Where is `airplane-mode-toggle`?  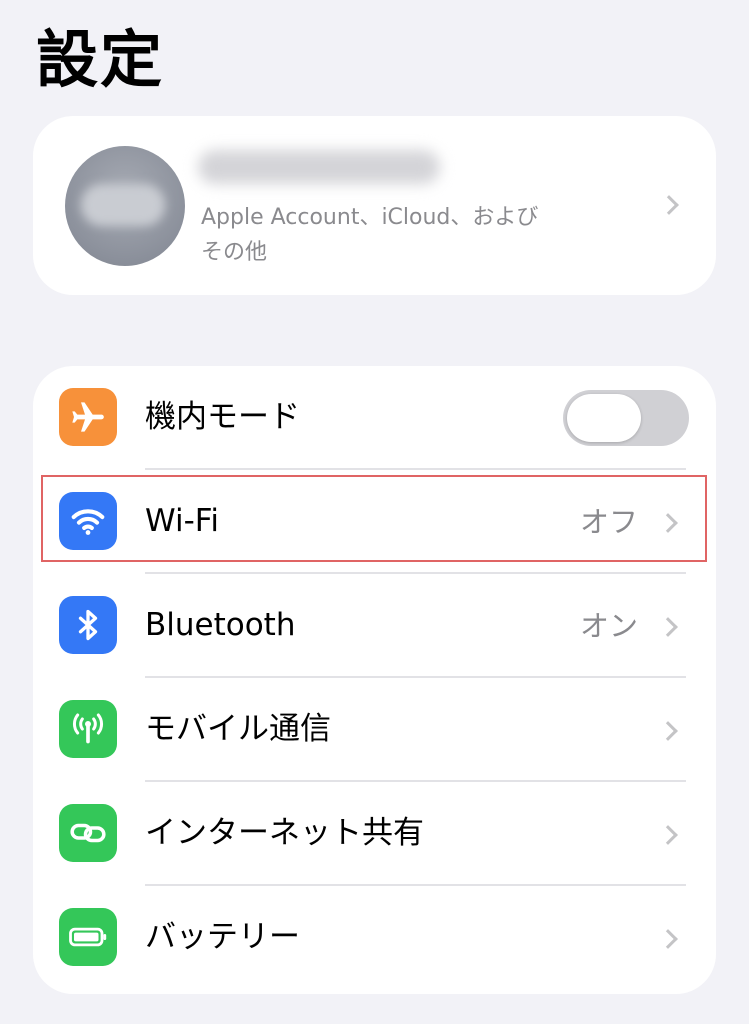 airplane-mode-toggle is located at coordinates (626, 418).